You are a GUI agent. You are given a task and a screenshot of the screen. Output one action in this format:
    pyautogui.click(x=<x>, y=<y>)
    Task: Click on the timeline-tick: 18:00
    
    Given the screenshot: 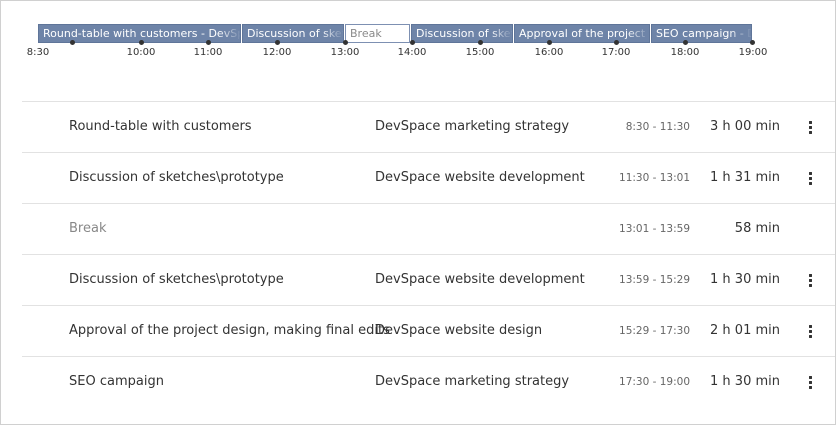 What is the action you would take?
    pyautogui.click(x=685, y=52)
    